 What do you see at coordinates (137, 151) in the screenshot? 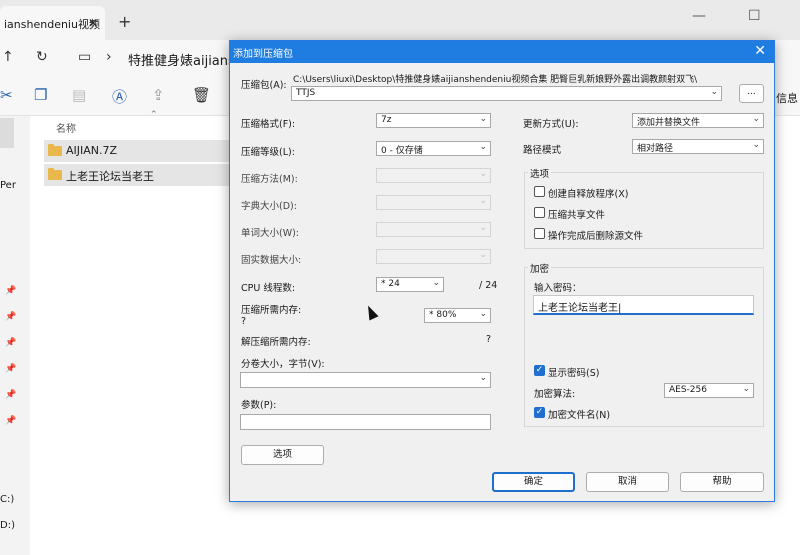
I see `file-row: AIJIAN.7Z` at bounding box center [137, 151].